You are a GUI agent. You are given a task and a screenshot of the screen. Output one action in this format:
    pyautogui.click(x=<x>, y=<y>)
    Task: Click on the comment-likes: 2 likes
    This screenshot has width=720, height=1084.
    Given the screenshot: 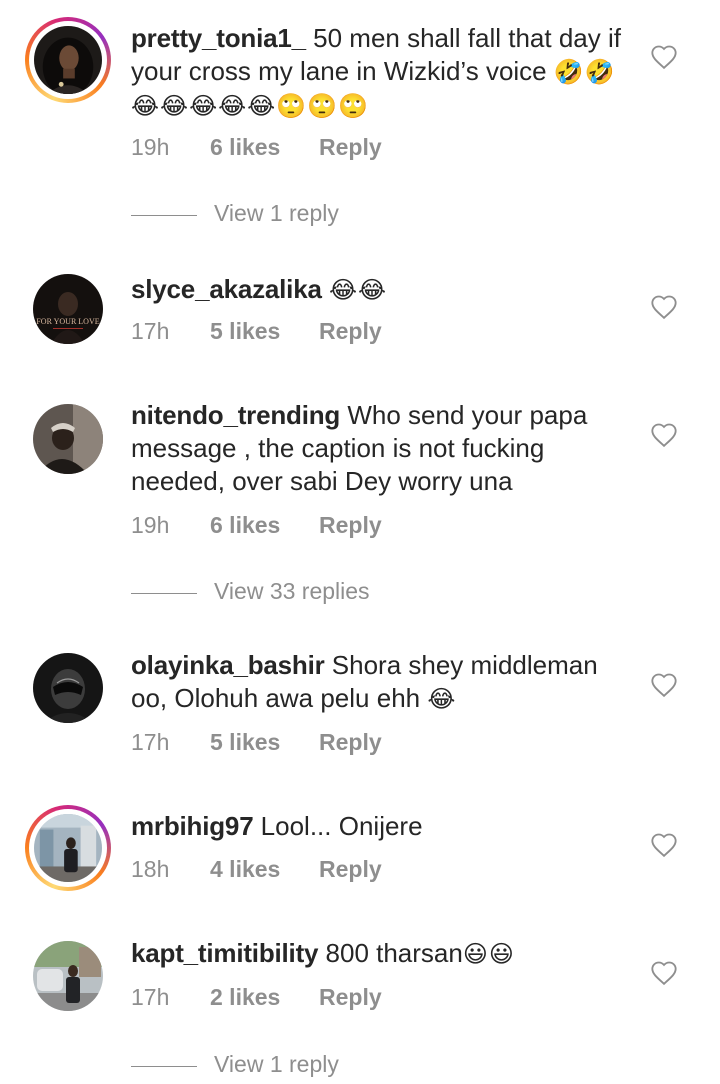 What is the action you would take?
    pyautogui.click(x=245, y=997)
    